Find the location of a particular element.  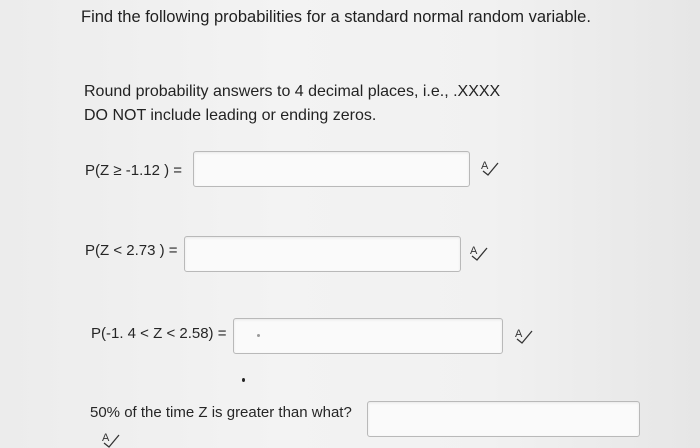

question-2-label: P(Z < 2.73 ) = is located at coordinates (131, 250).